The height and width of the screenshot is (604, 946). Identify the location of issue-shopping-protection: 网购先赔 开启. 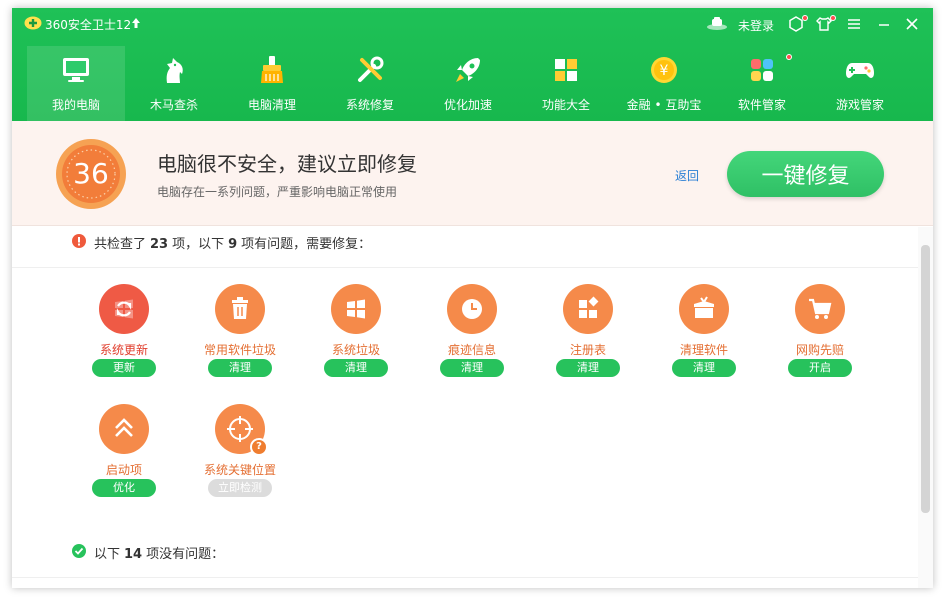
(820, 339).